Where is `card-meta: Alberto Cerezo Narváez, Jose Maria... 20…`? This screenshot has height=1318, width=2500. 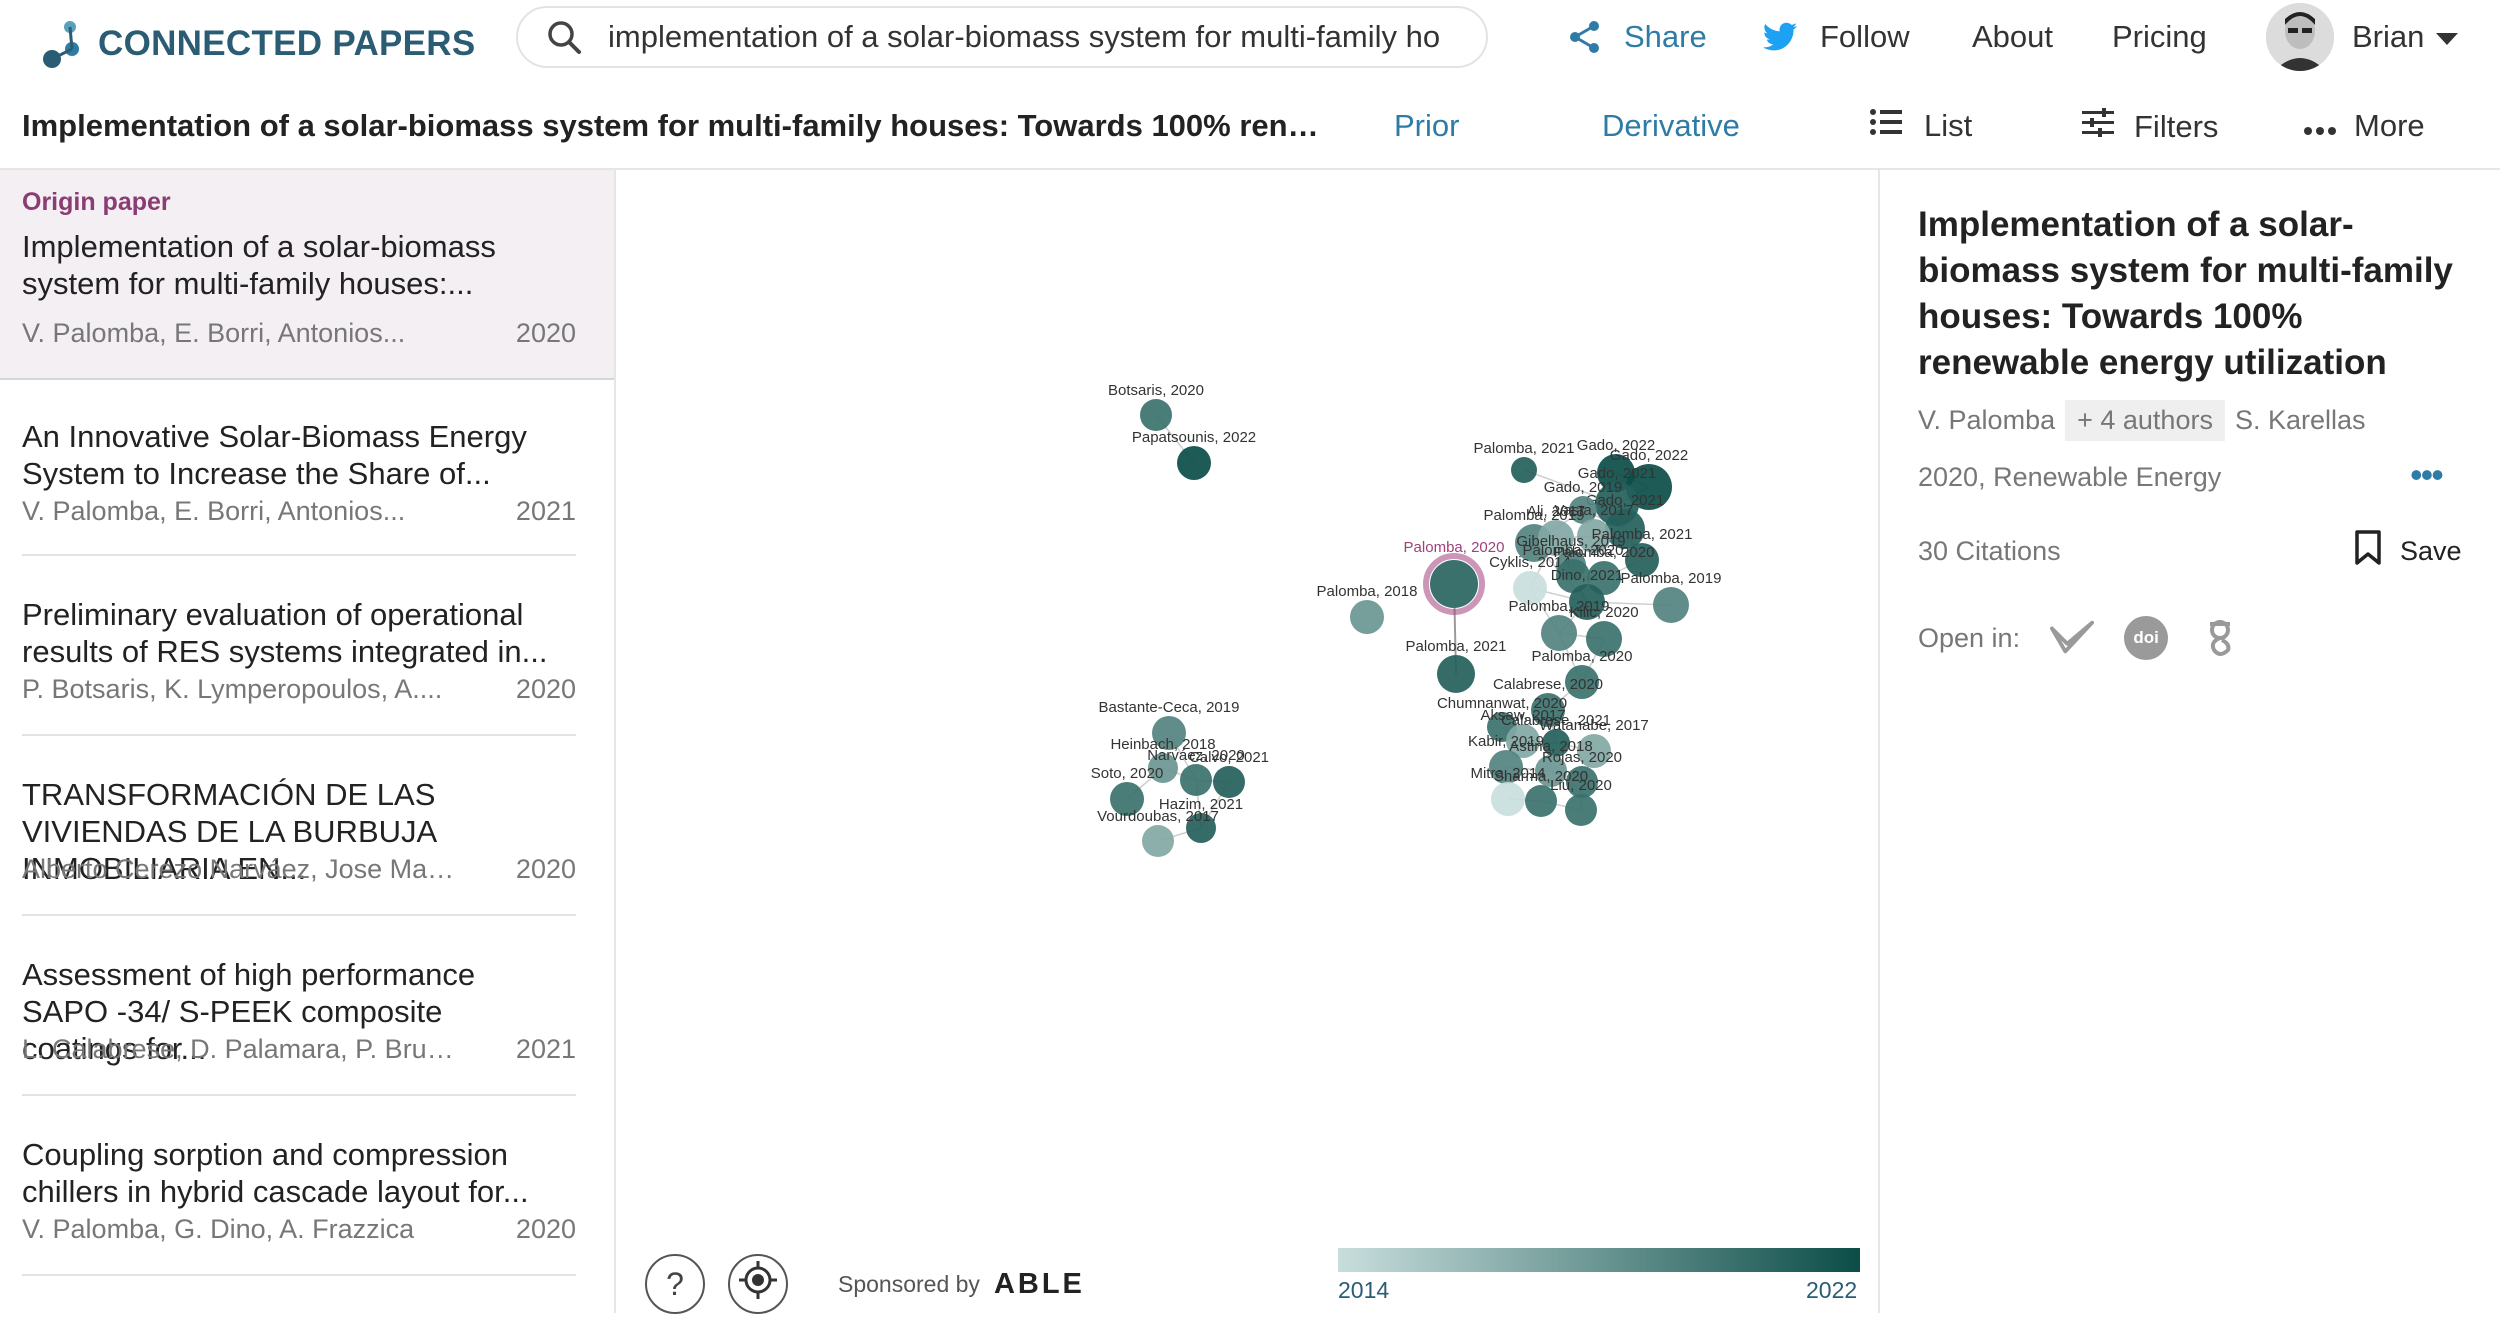 card-meta: Alberto Cerezo Narváez, Jose Maria... 20… is located at coordinates (299, 869).